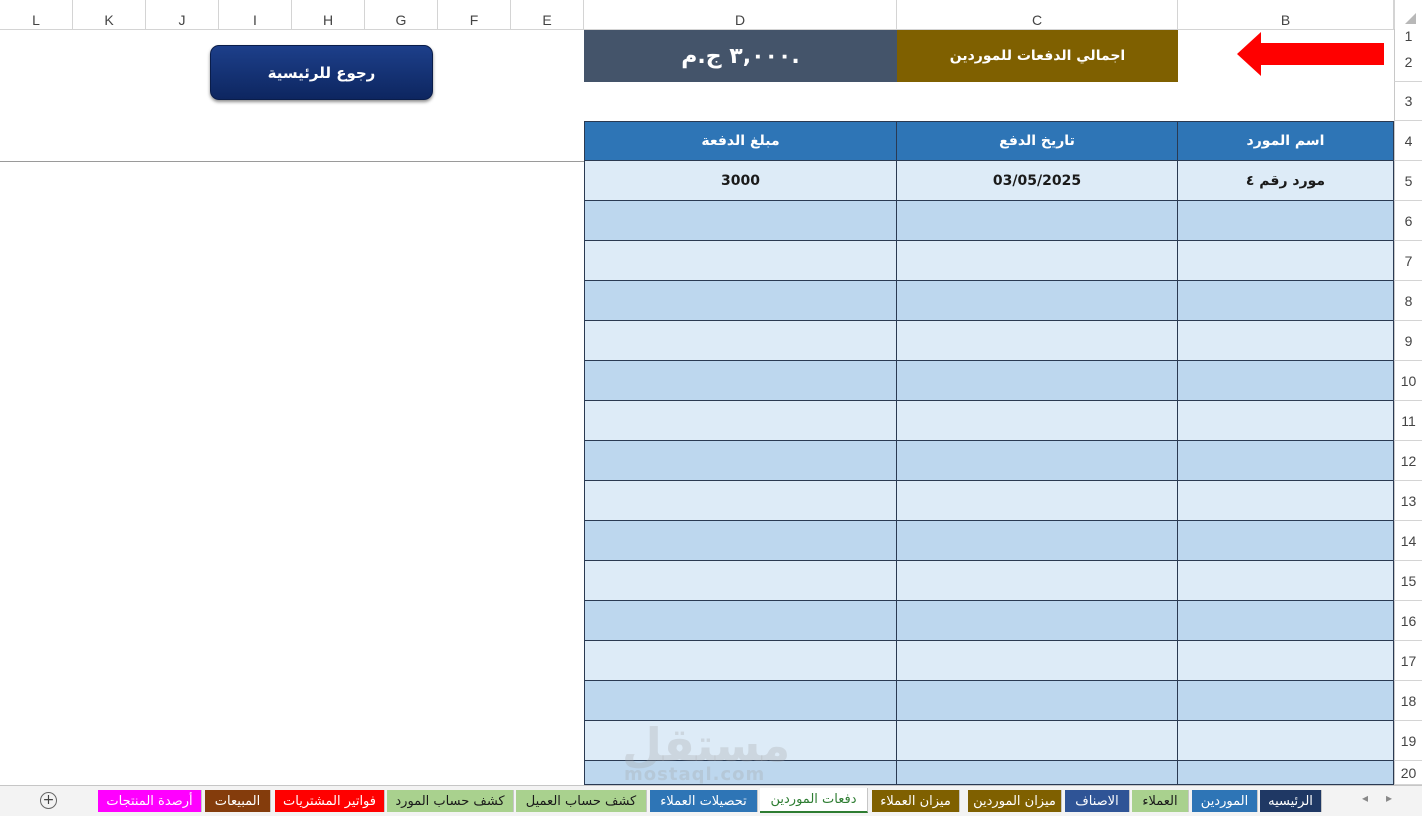  Describe the element at coordinates (1389, 798) in the screenshot. I see `chevron-right-icon: ▸` at that location.